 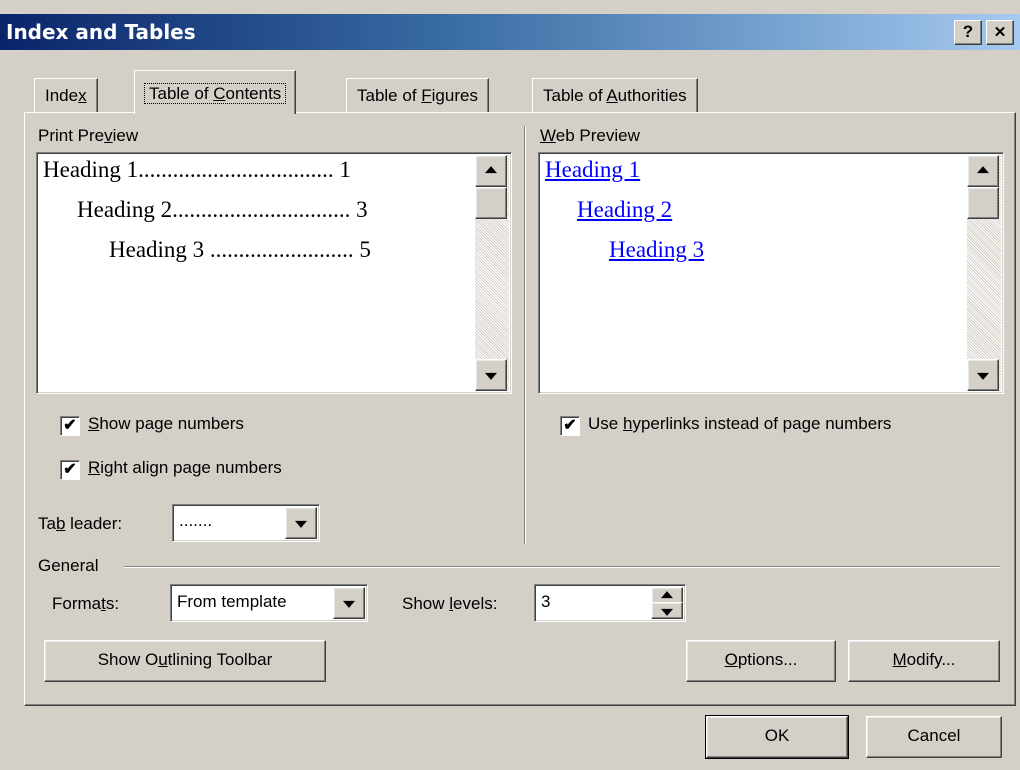 I want to click on vertical-divider, so click(x=524, y=335).